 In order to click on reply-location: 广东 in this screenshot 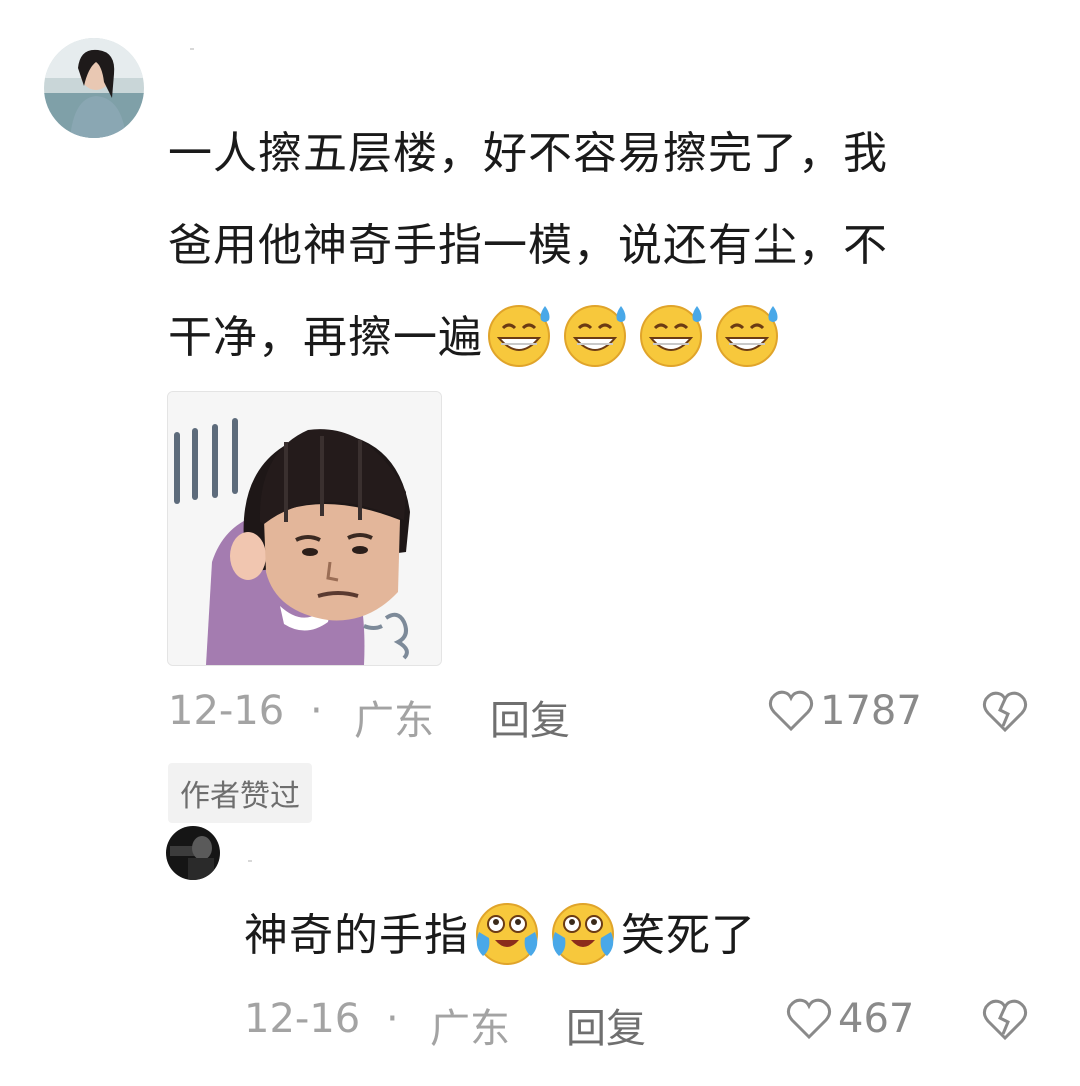, I will do `click(470, 1029)`.